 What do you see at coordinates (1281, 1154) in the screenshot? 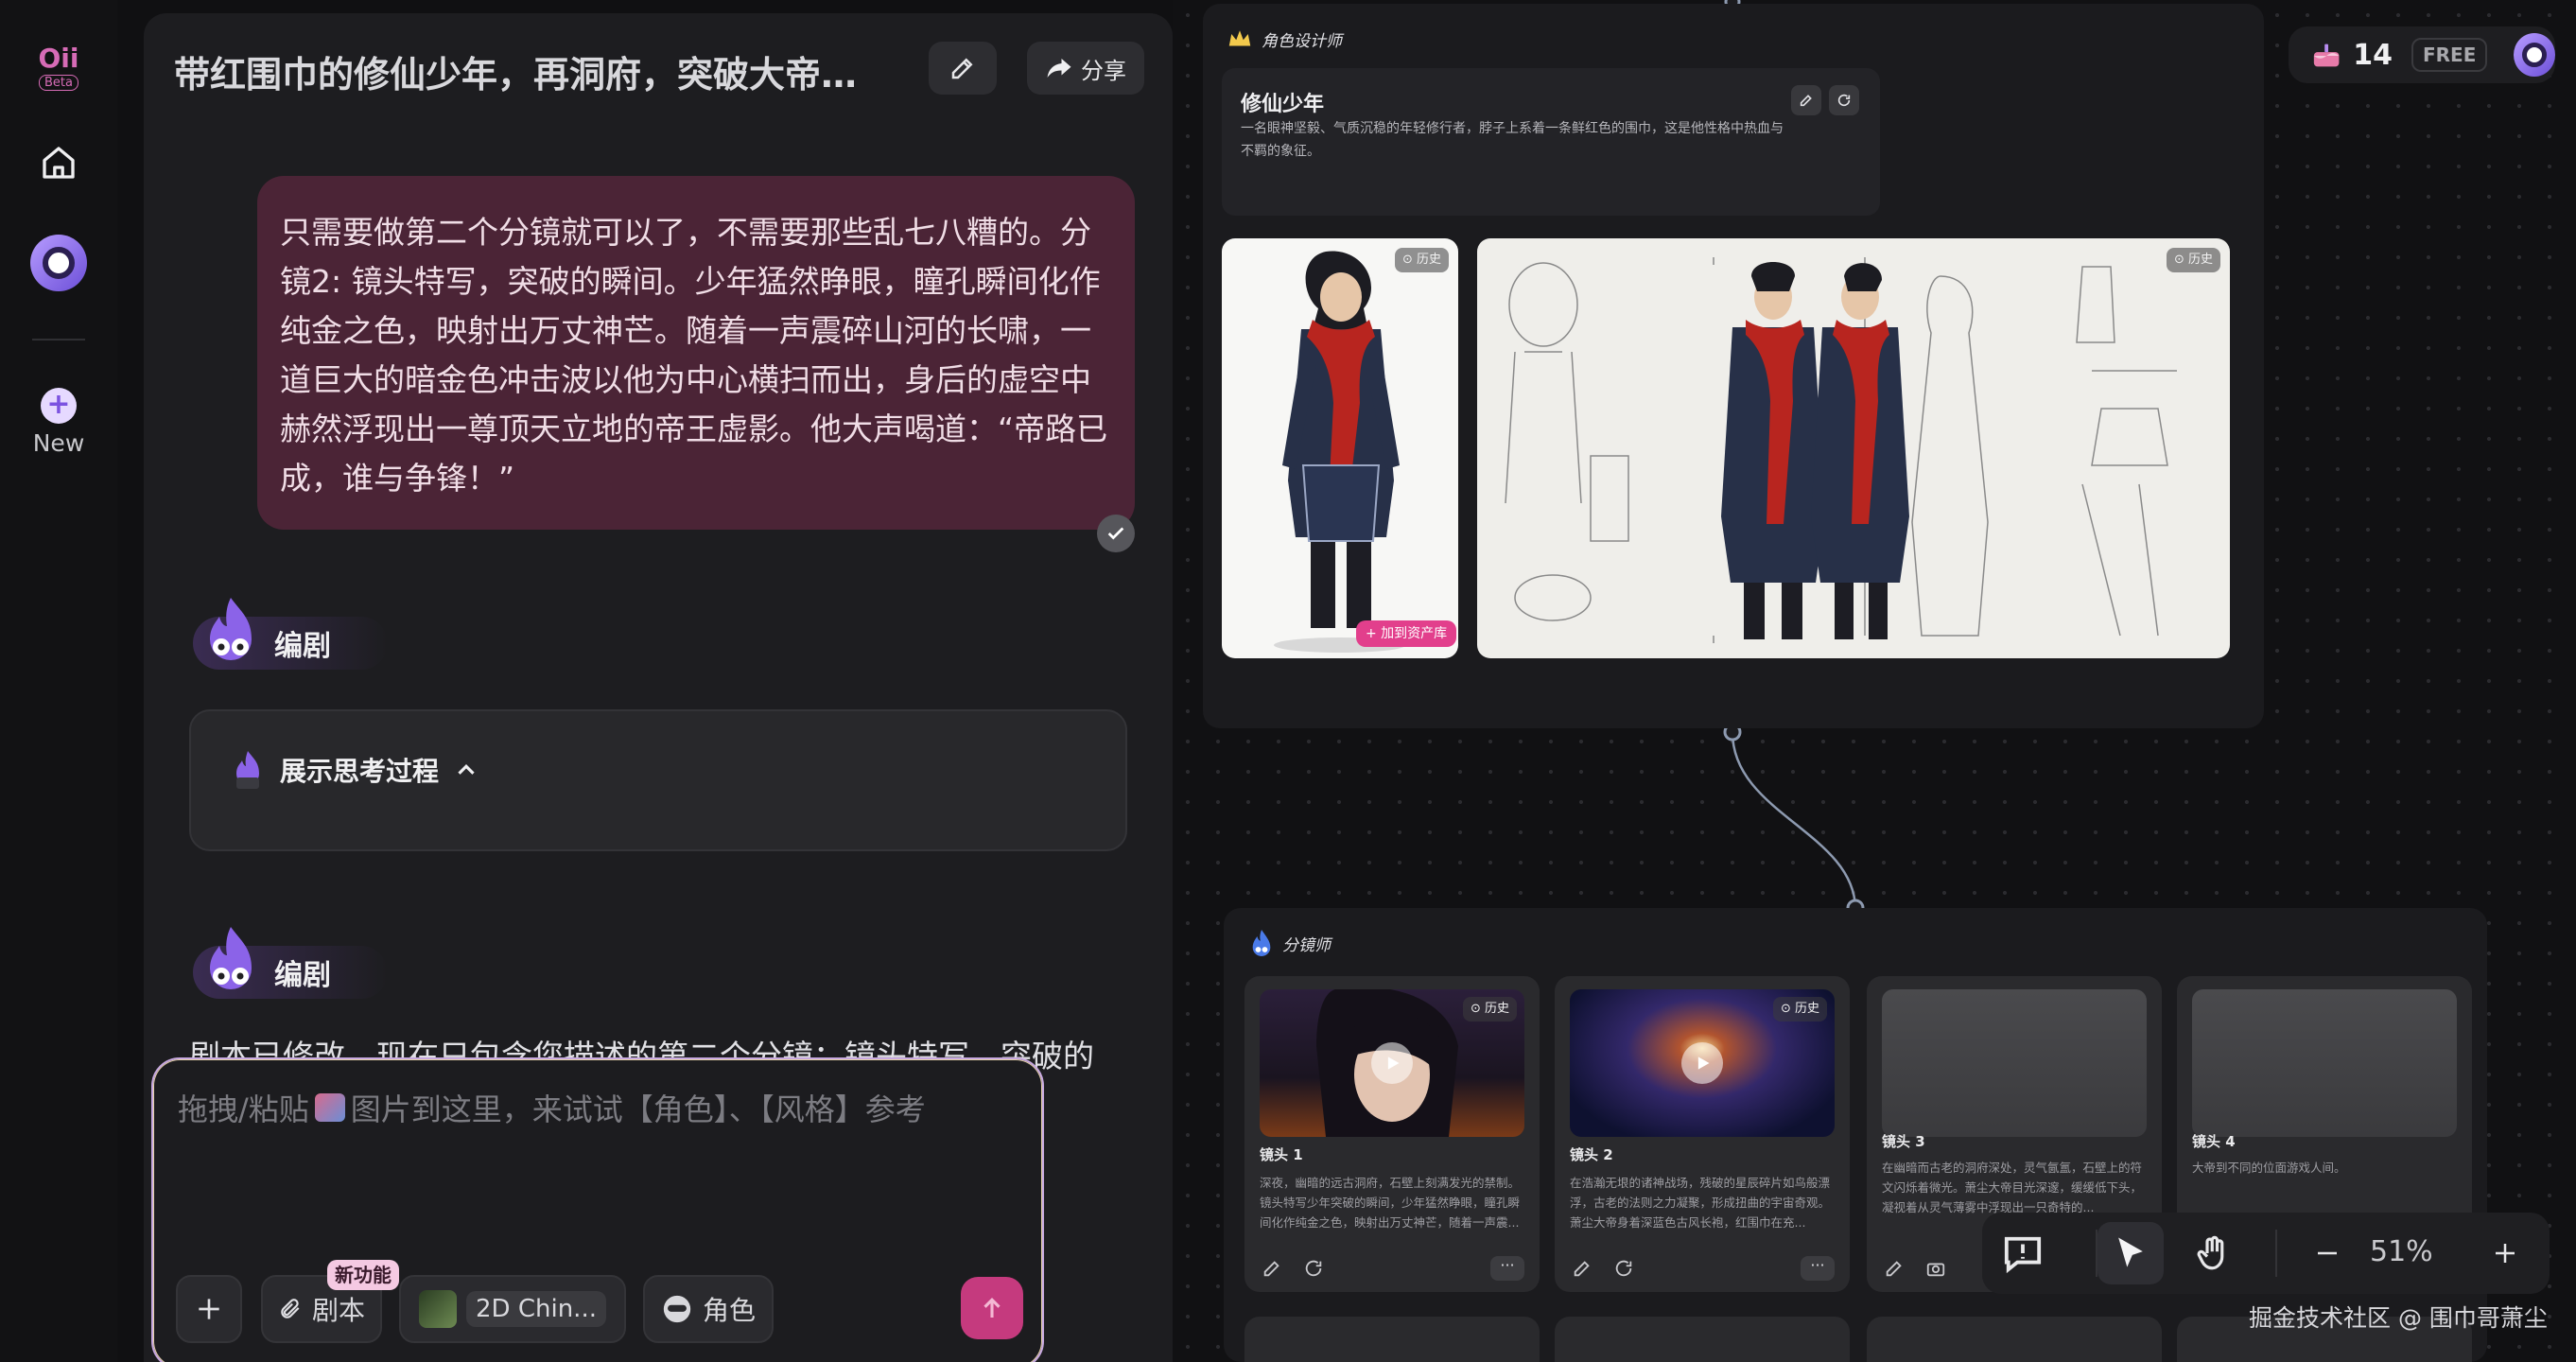
I see `shot-name: 镜头 1` at bounding box center [1281, 1154].